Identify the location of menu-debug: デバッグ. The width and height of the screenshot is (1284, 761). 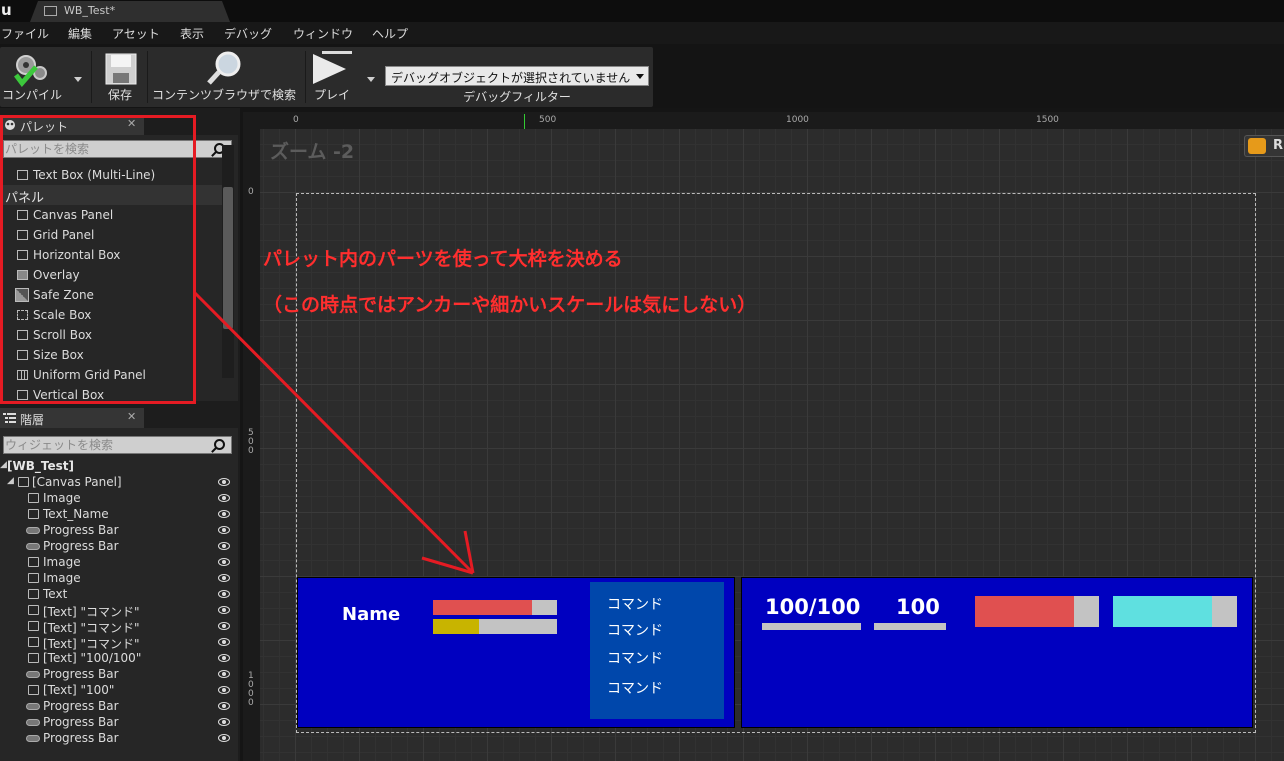
(248, 33).